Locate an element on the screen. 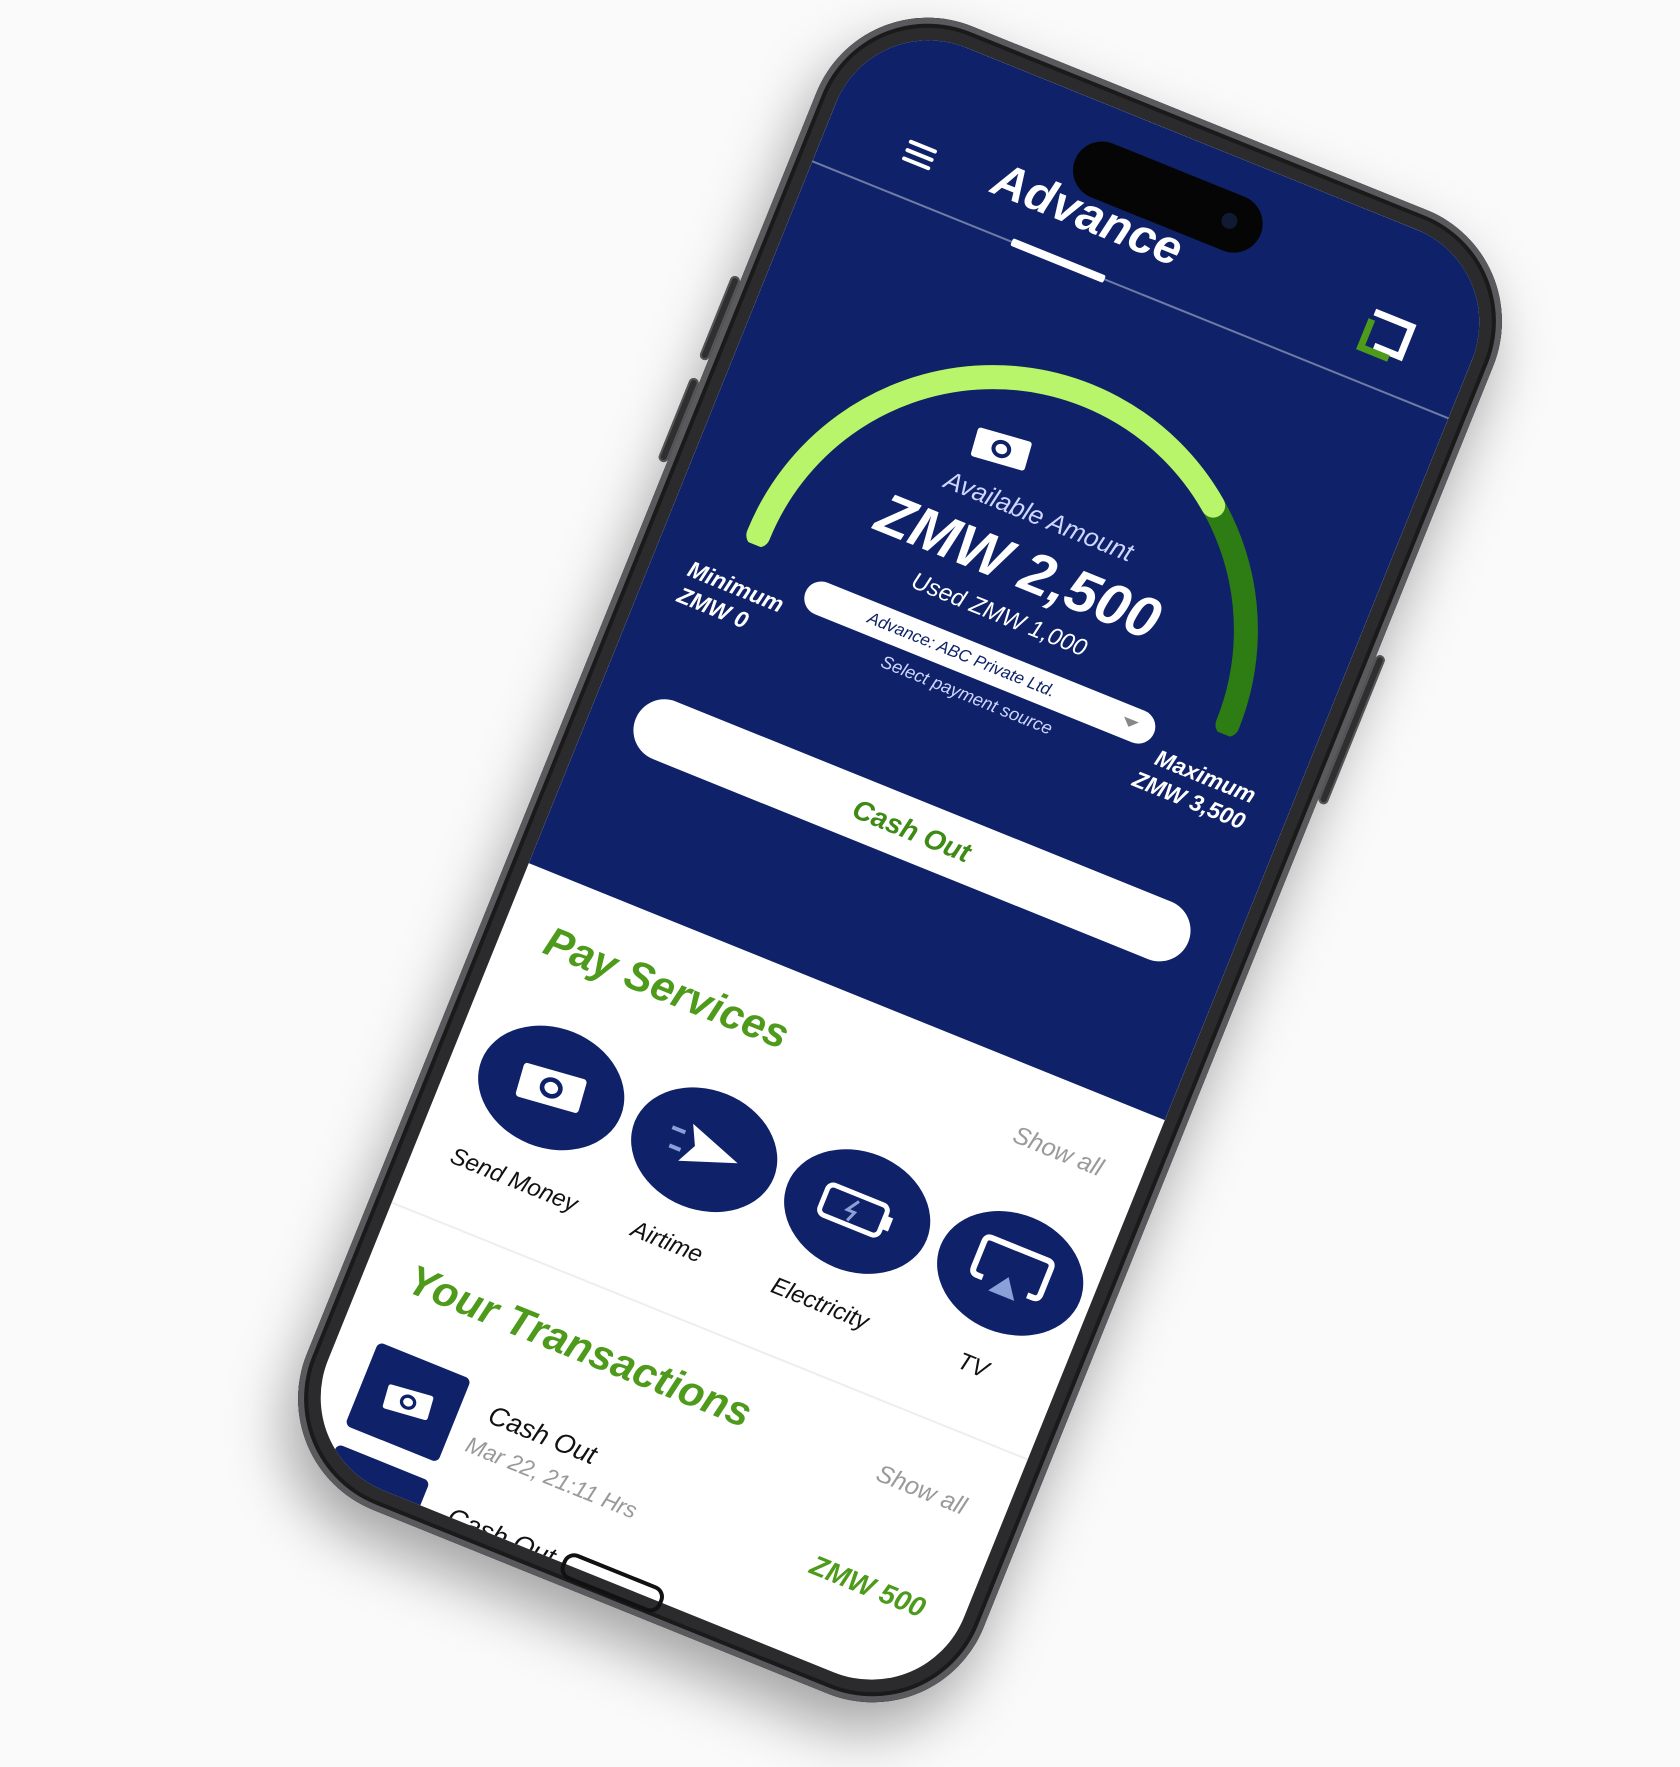 Image resolution: width=1680 pixels, height=1767 pixels. service-label: Electricity is located at coordinates (820, 1304).